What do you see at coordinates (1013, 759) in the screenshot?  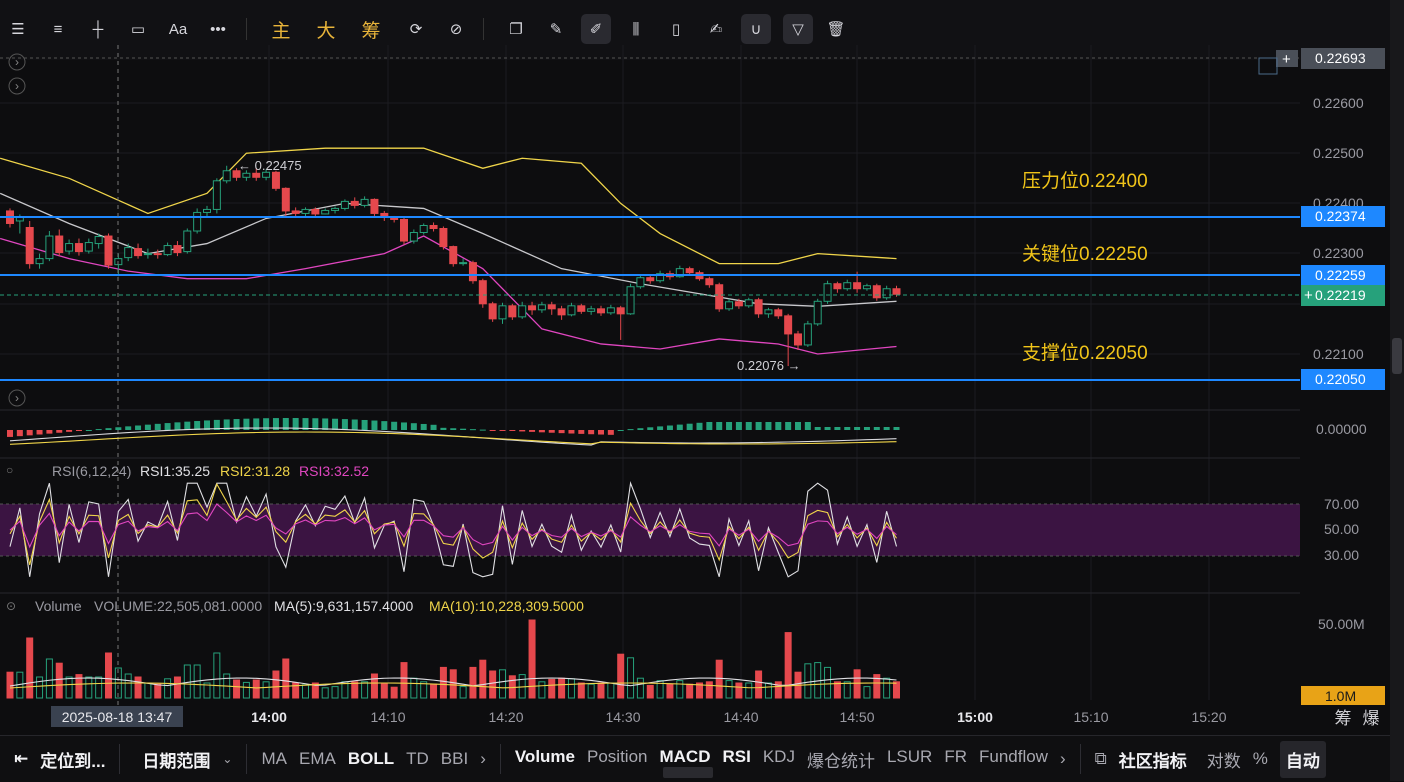 I see `sub-indicator-fundflow: Fundflow` at bounding box center [1013, 759].